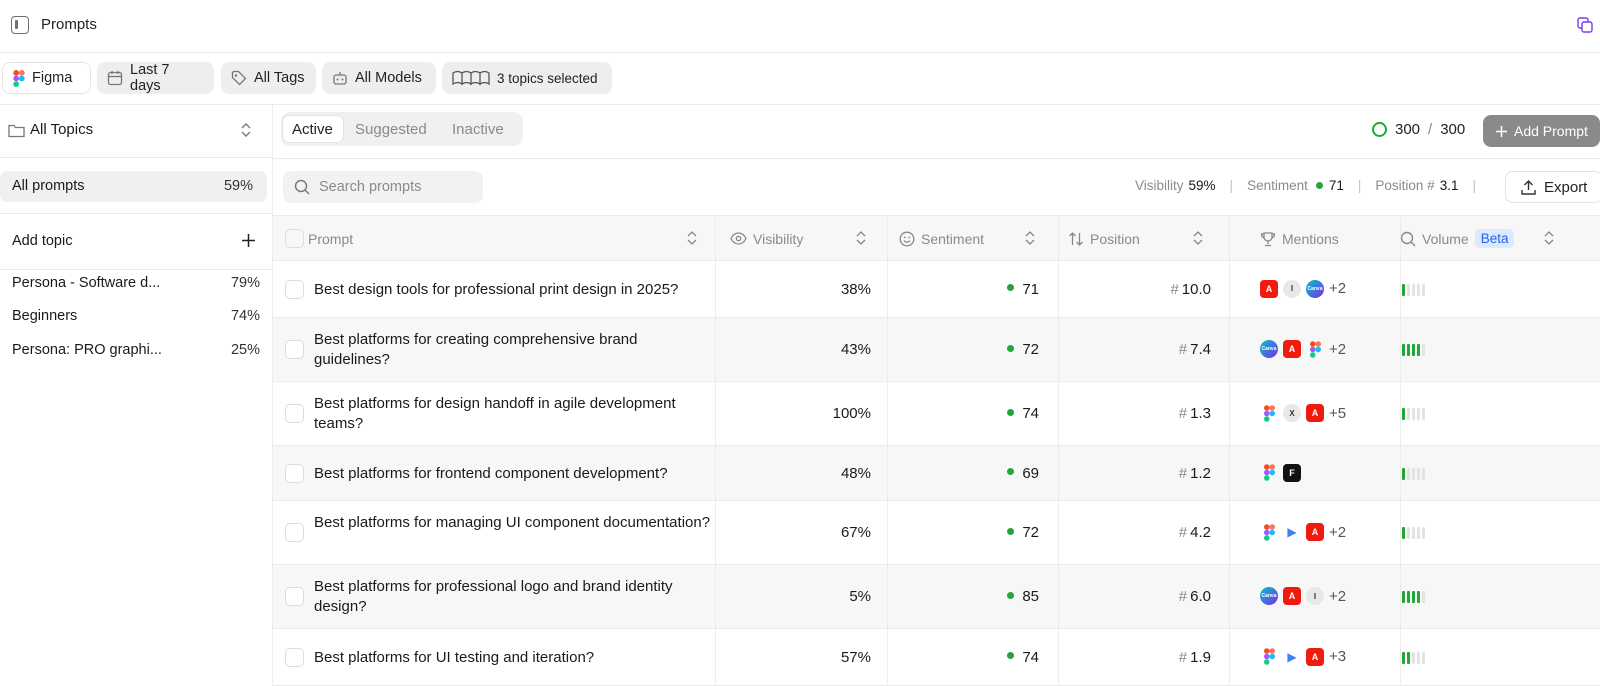  I want to click on topic-item: Beginners 74%, so click(136, 318).